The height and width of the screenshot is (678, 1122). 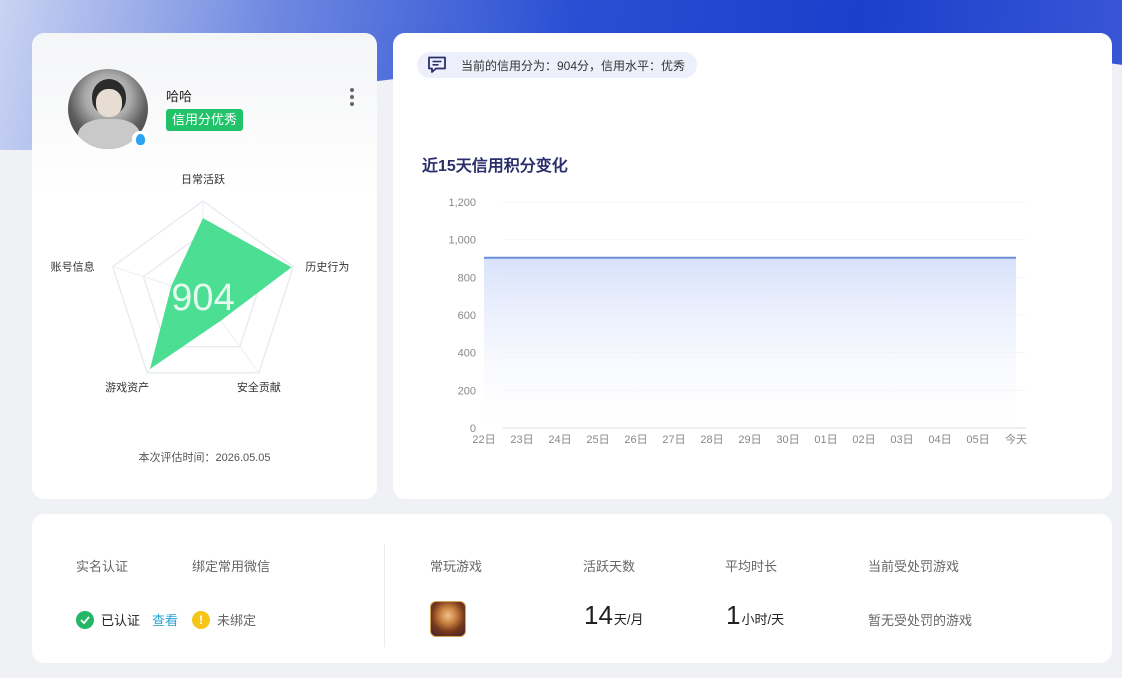 I want to click on avg-time-label: 平均时长, so click(x=751, y=566).